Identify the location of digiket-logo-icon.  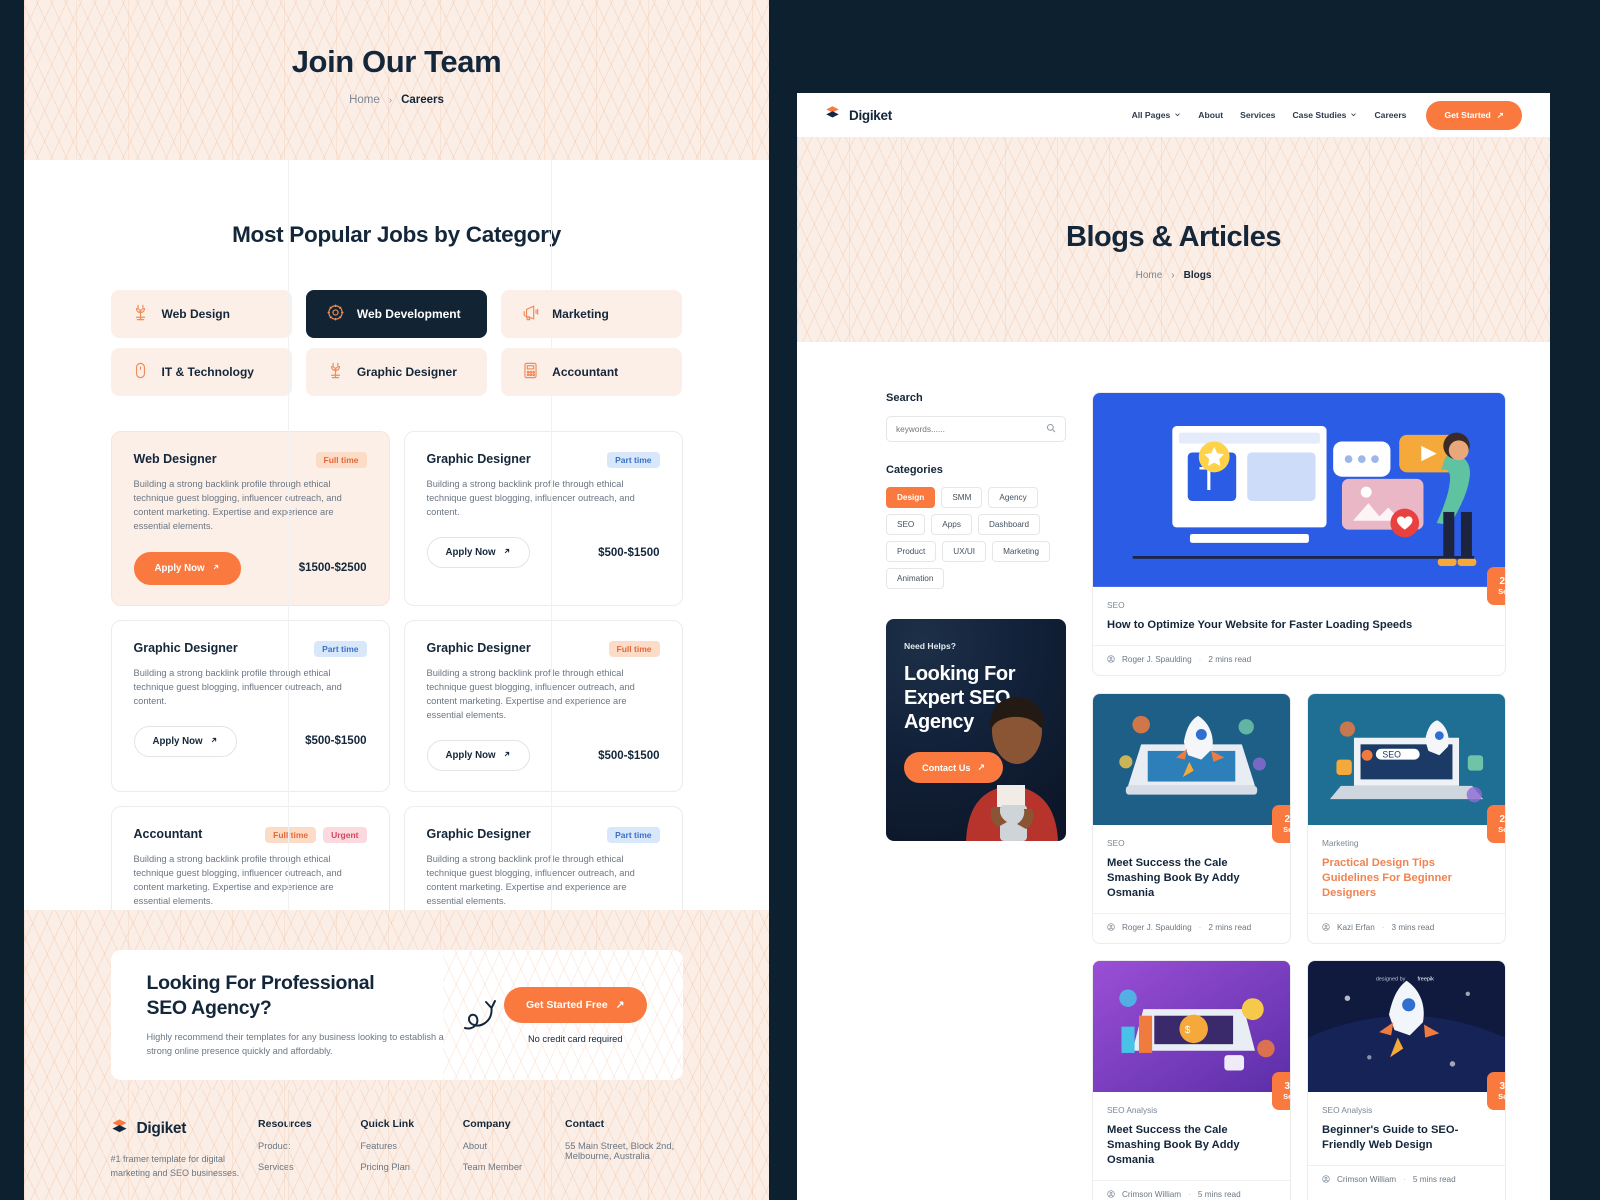
(832, 115).